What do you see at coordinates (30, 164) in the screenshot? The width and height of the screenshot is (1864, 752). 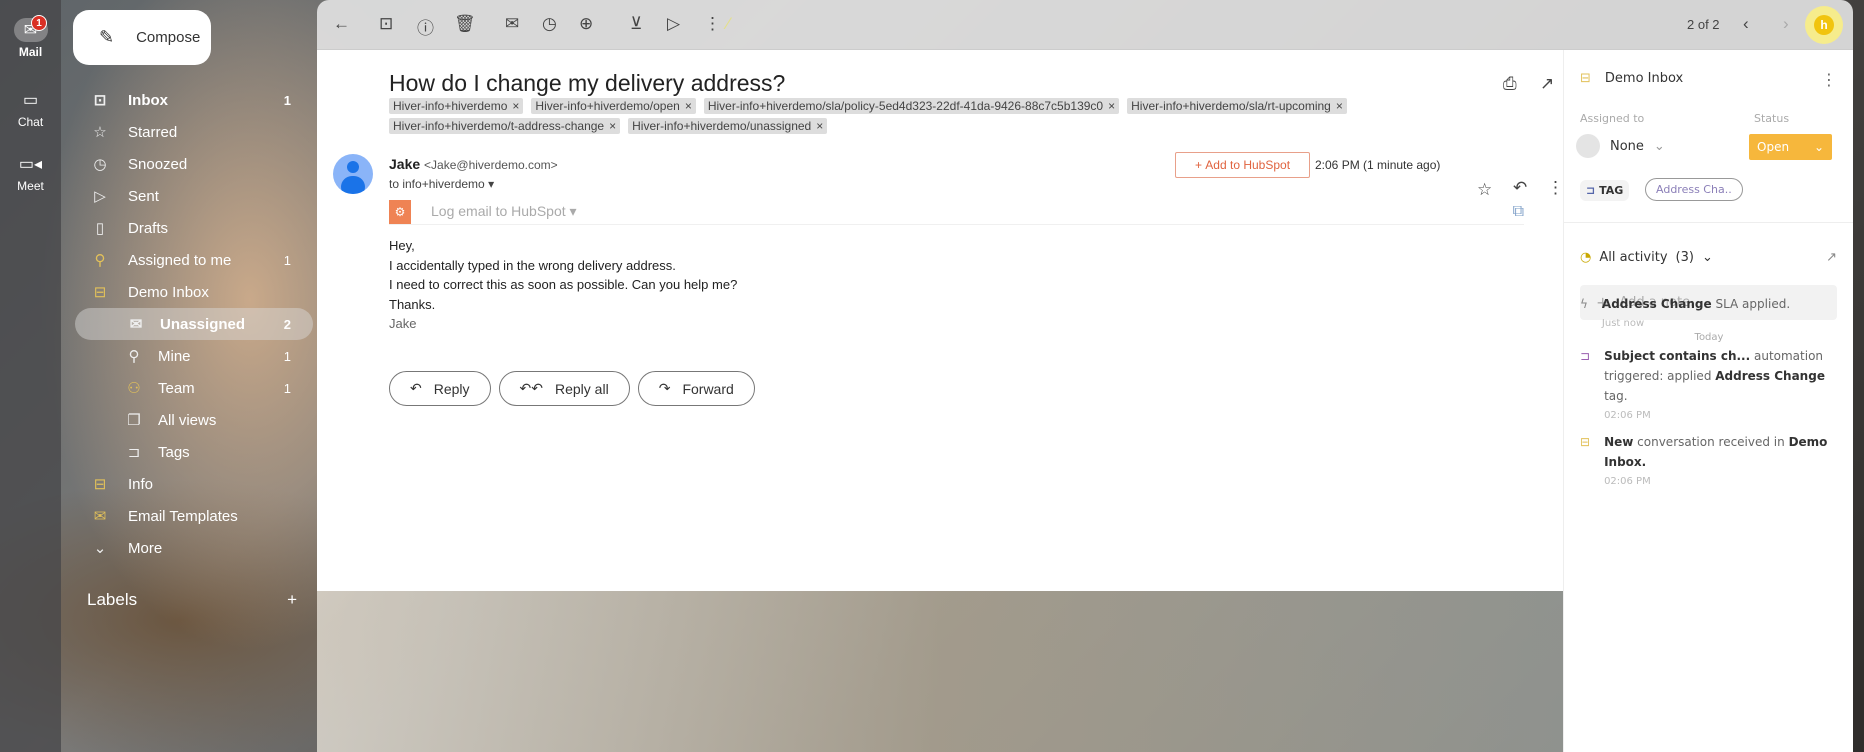 I see `video-icon: ▭◂` at bounding box center [30, 164].